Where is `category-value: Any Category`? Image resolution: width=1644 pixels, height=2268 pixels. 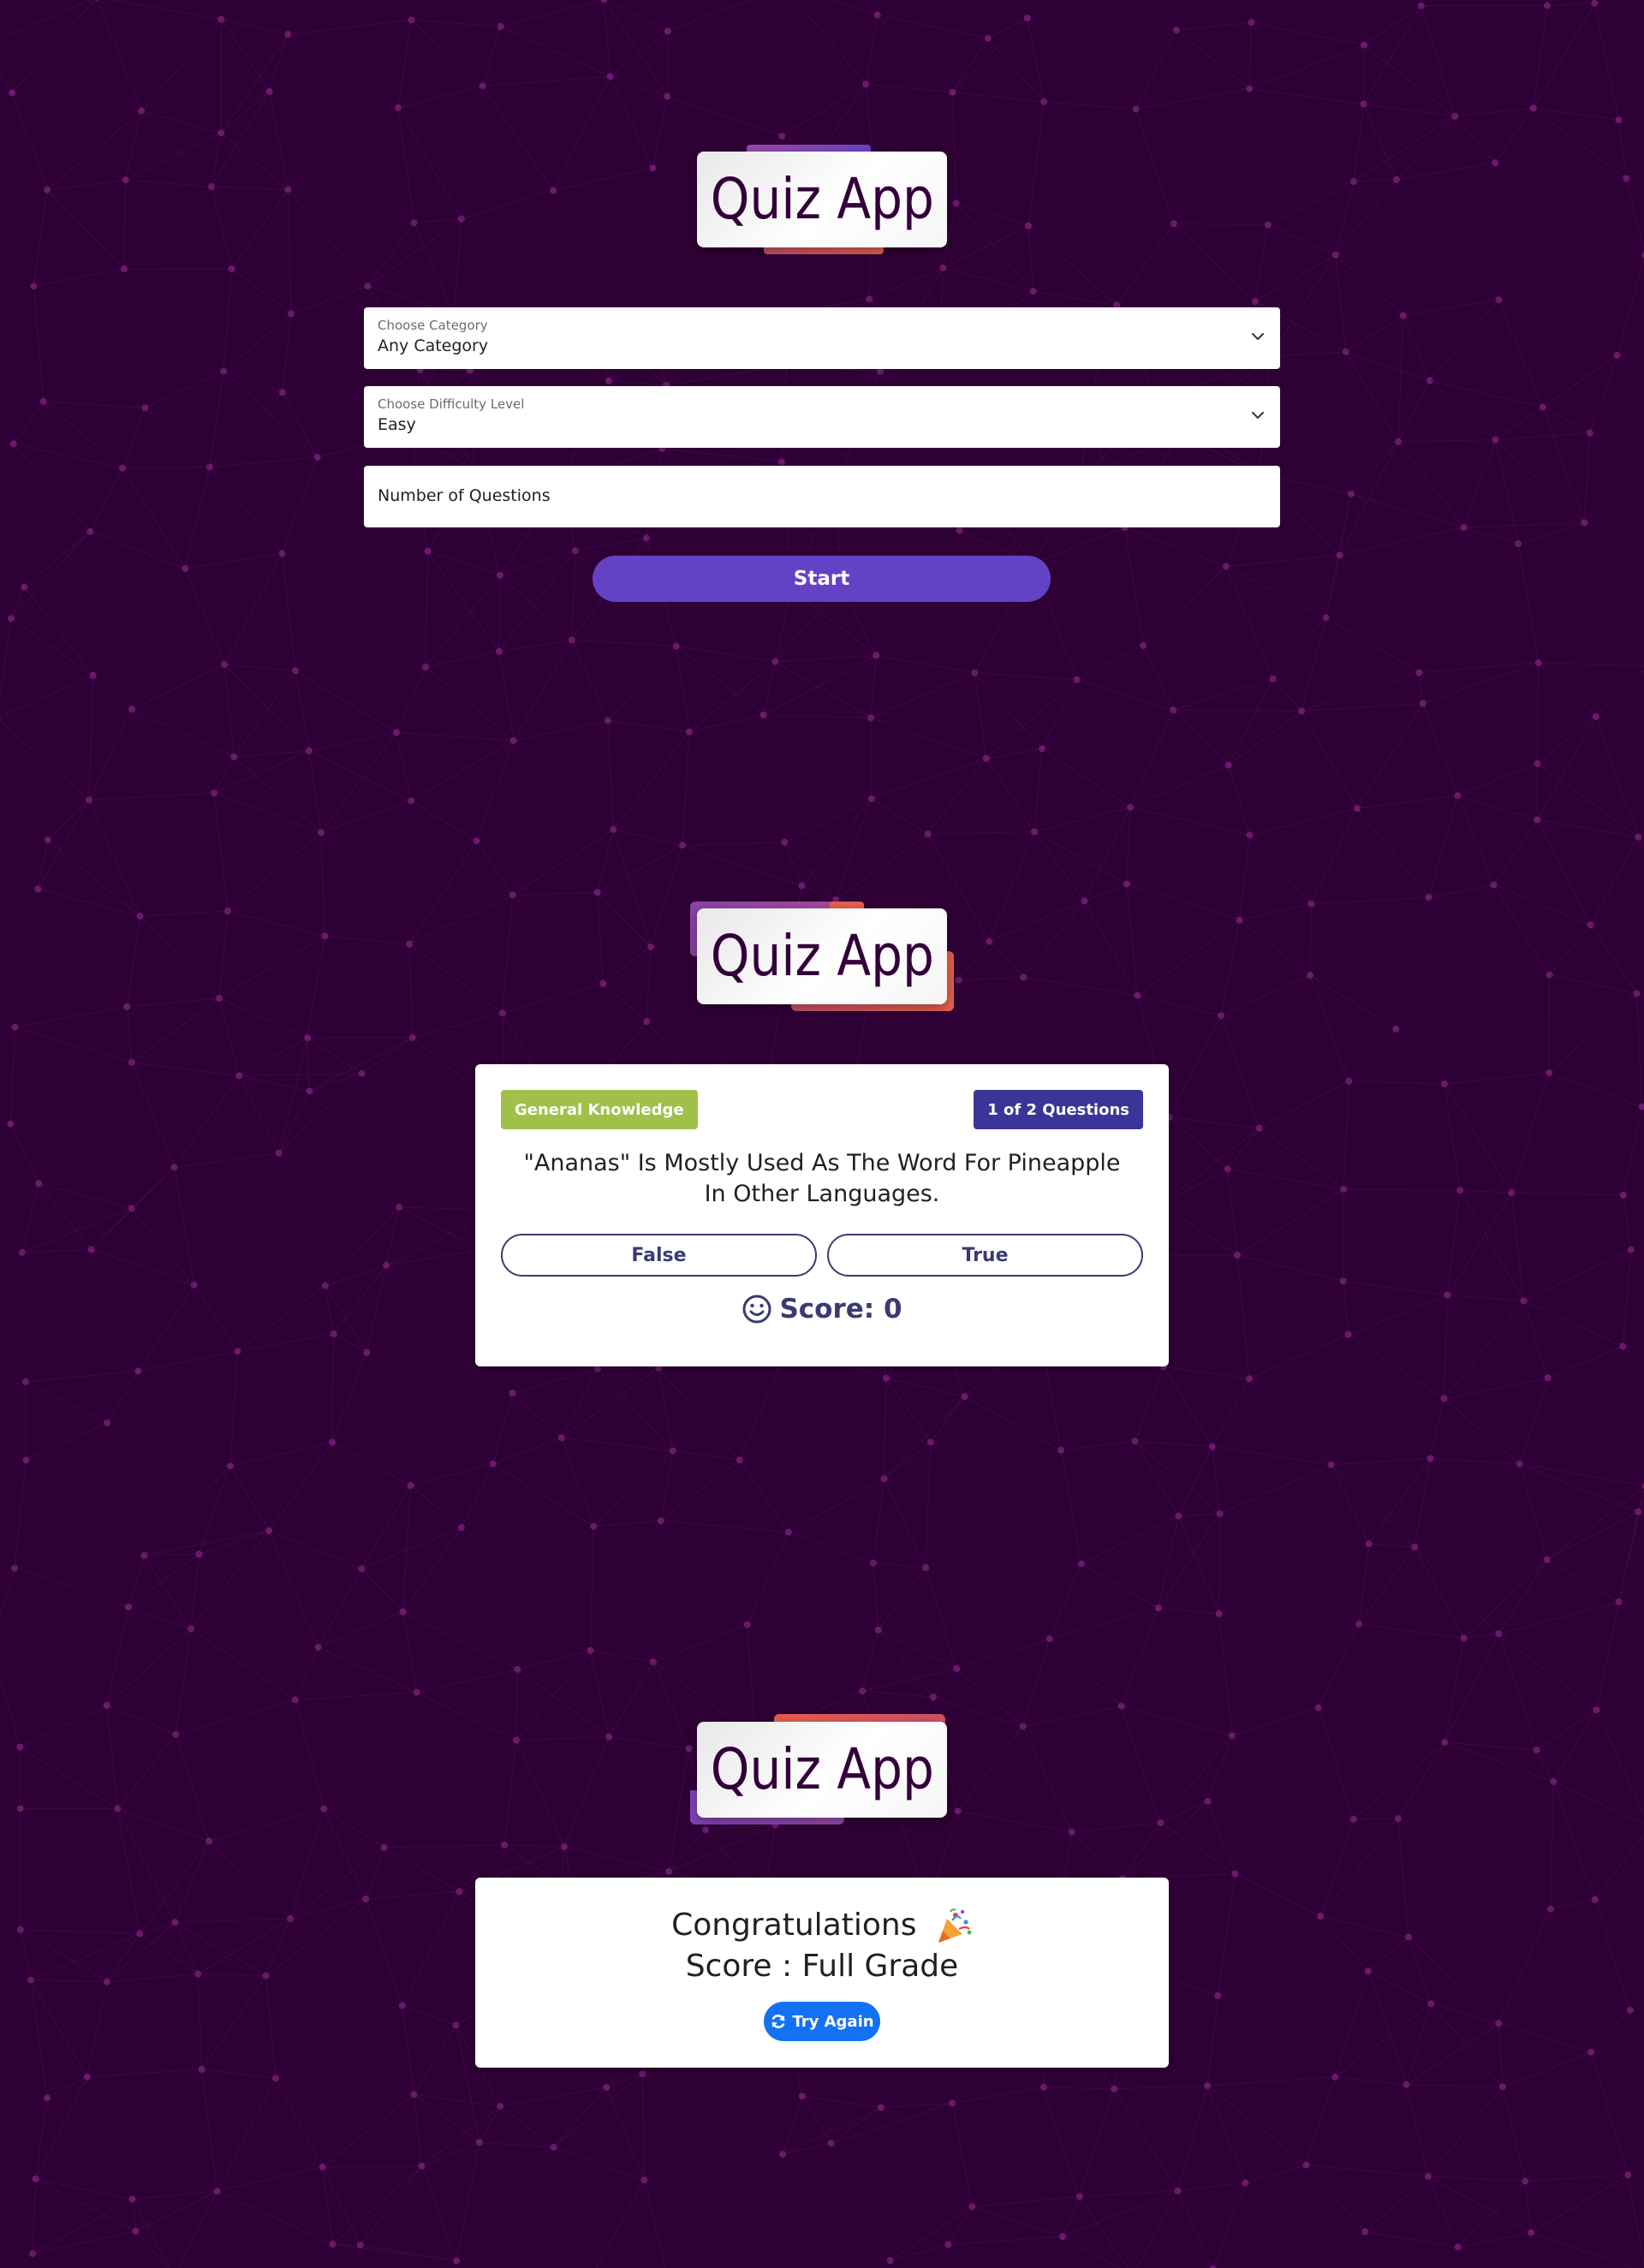
category-value: Any Category is located at coordinates (433, 345).